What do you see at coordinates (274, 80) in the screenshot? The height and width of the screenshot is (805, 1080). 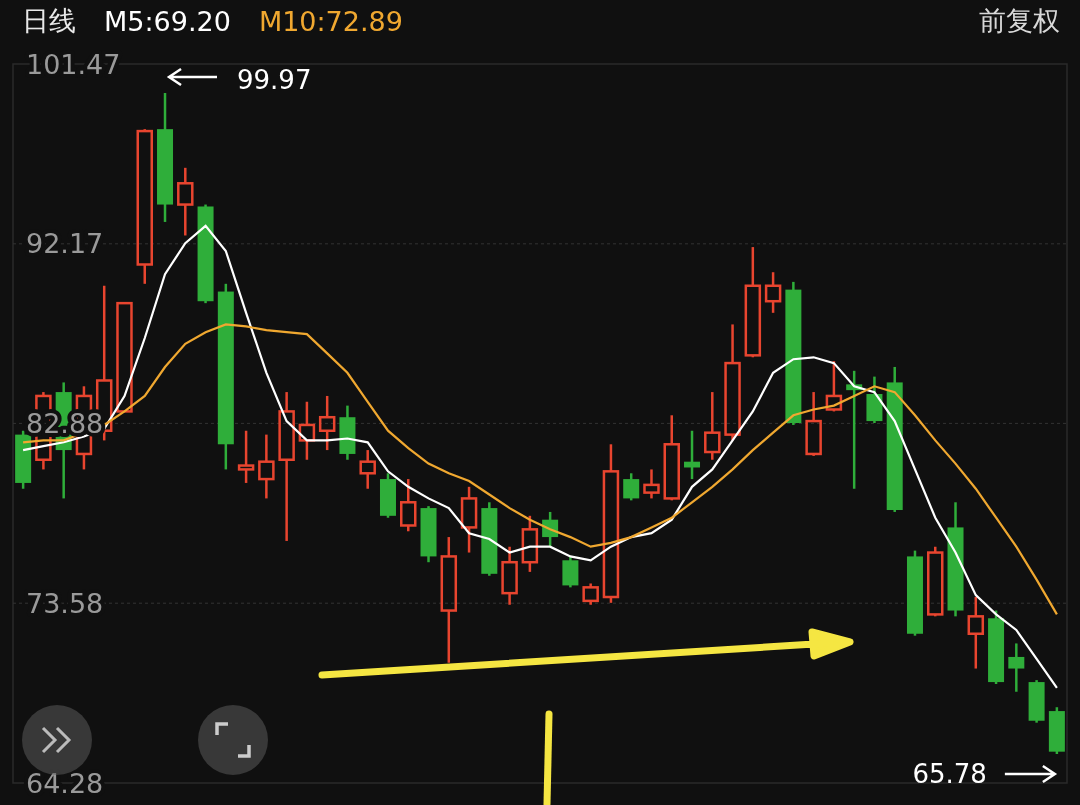 I see `max-price-label: 99.97` at bounding box center [274, 80].